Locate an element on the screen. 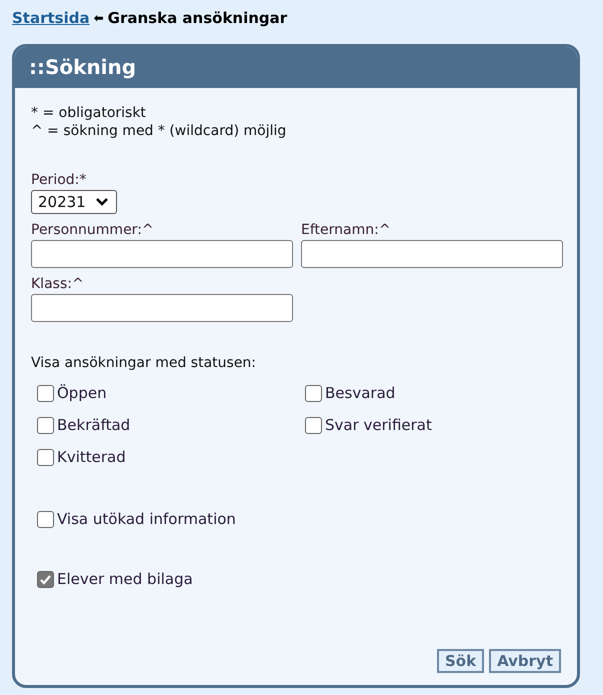 This screenshot has width=603, height=695. legend-text: * = obligatoriskt is located at coordinates (89, 113).